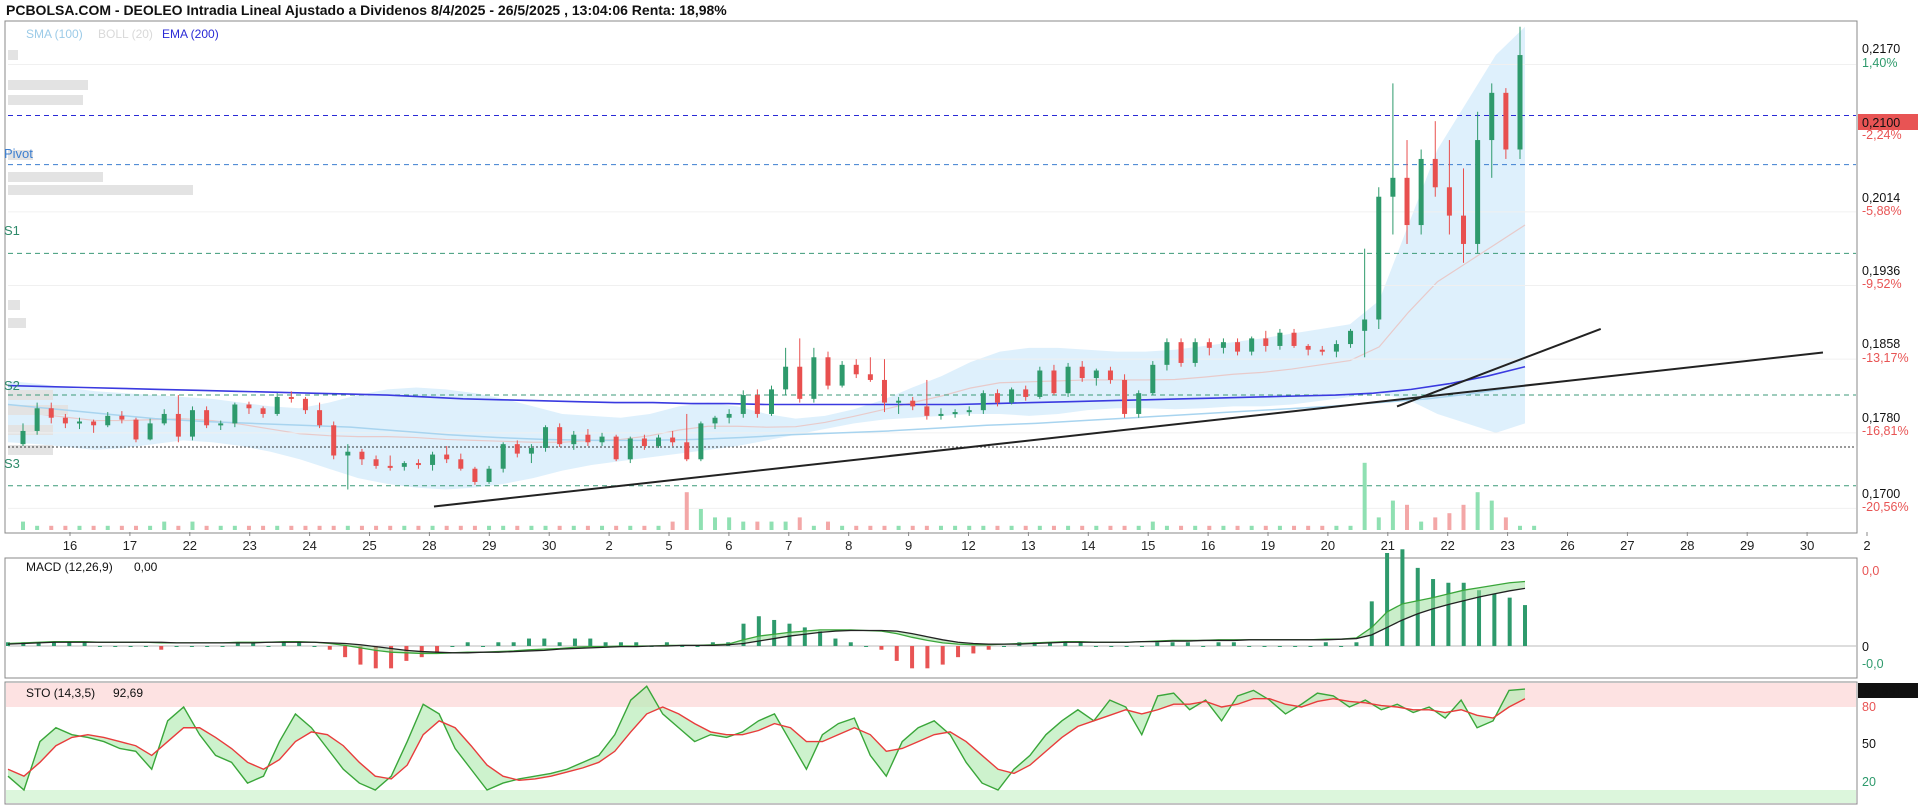  Describe the element at coordinates (1869, 782) in the screenshot. I see `sto-axis-20: 20` at that location.